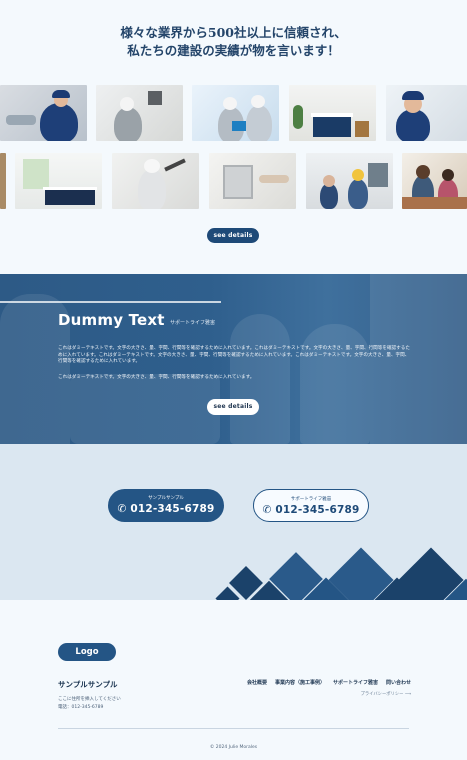 The width and height of the screenshot is (467, 760). I want to click on band-see-details-button: see details, so click(233, 407).